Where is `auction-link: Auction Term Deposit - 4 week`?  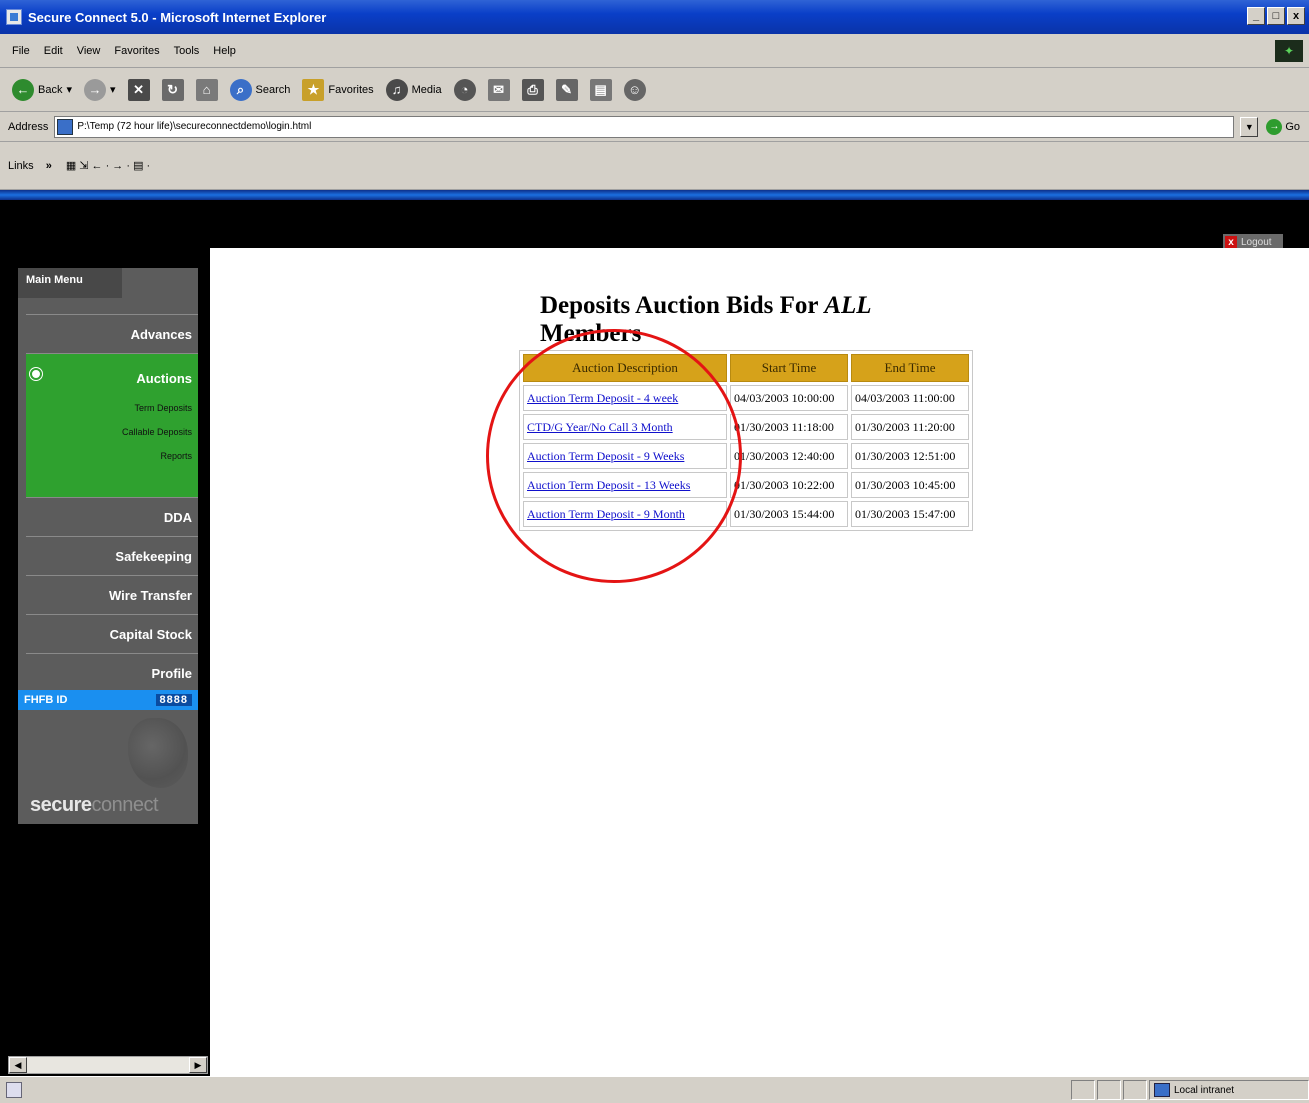
auction-link: Auction Term Deposit - 4 week is located at coordinates (602, 398).